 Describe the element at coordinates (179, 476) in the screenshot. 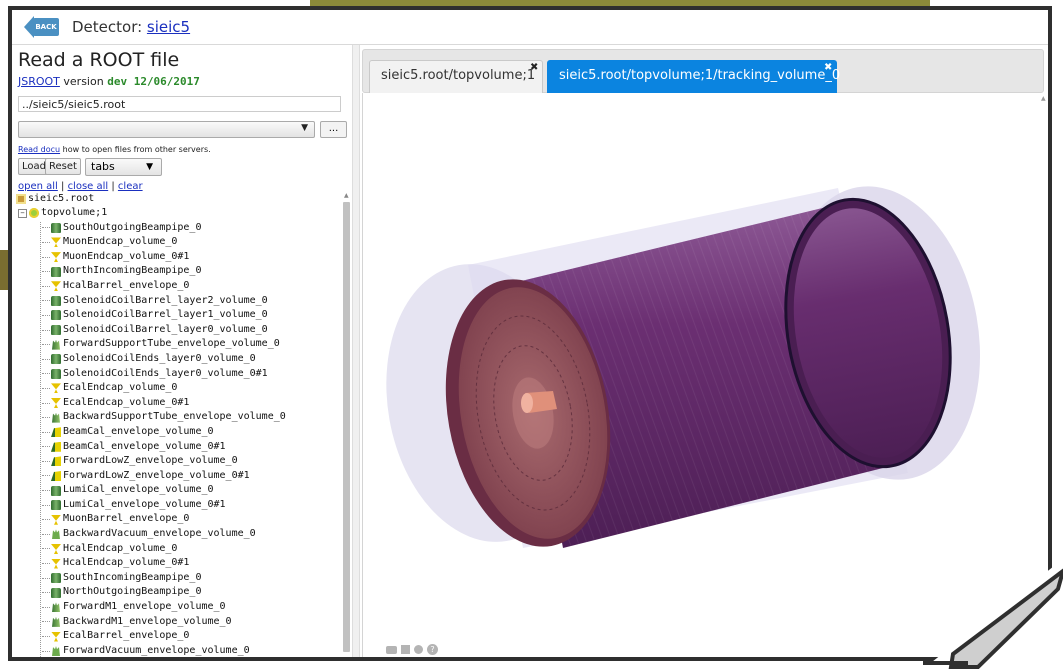

I see `tree-node: ForwardLowZ_envelope_volume_0#1` at that location.